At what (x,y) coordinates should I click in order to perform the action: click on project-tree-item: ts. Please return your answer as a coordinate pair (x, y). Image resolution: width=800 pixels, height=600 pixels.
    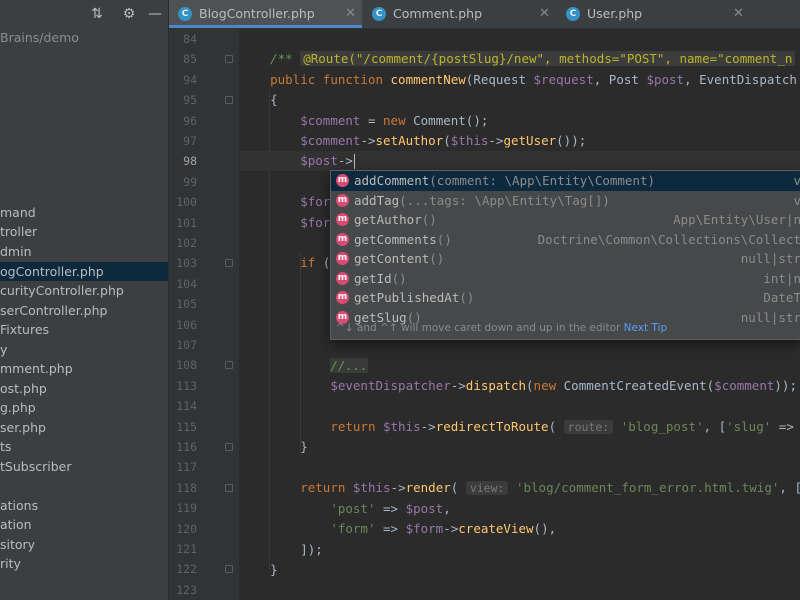
    Looking at the image, I should click on (84, 446).